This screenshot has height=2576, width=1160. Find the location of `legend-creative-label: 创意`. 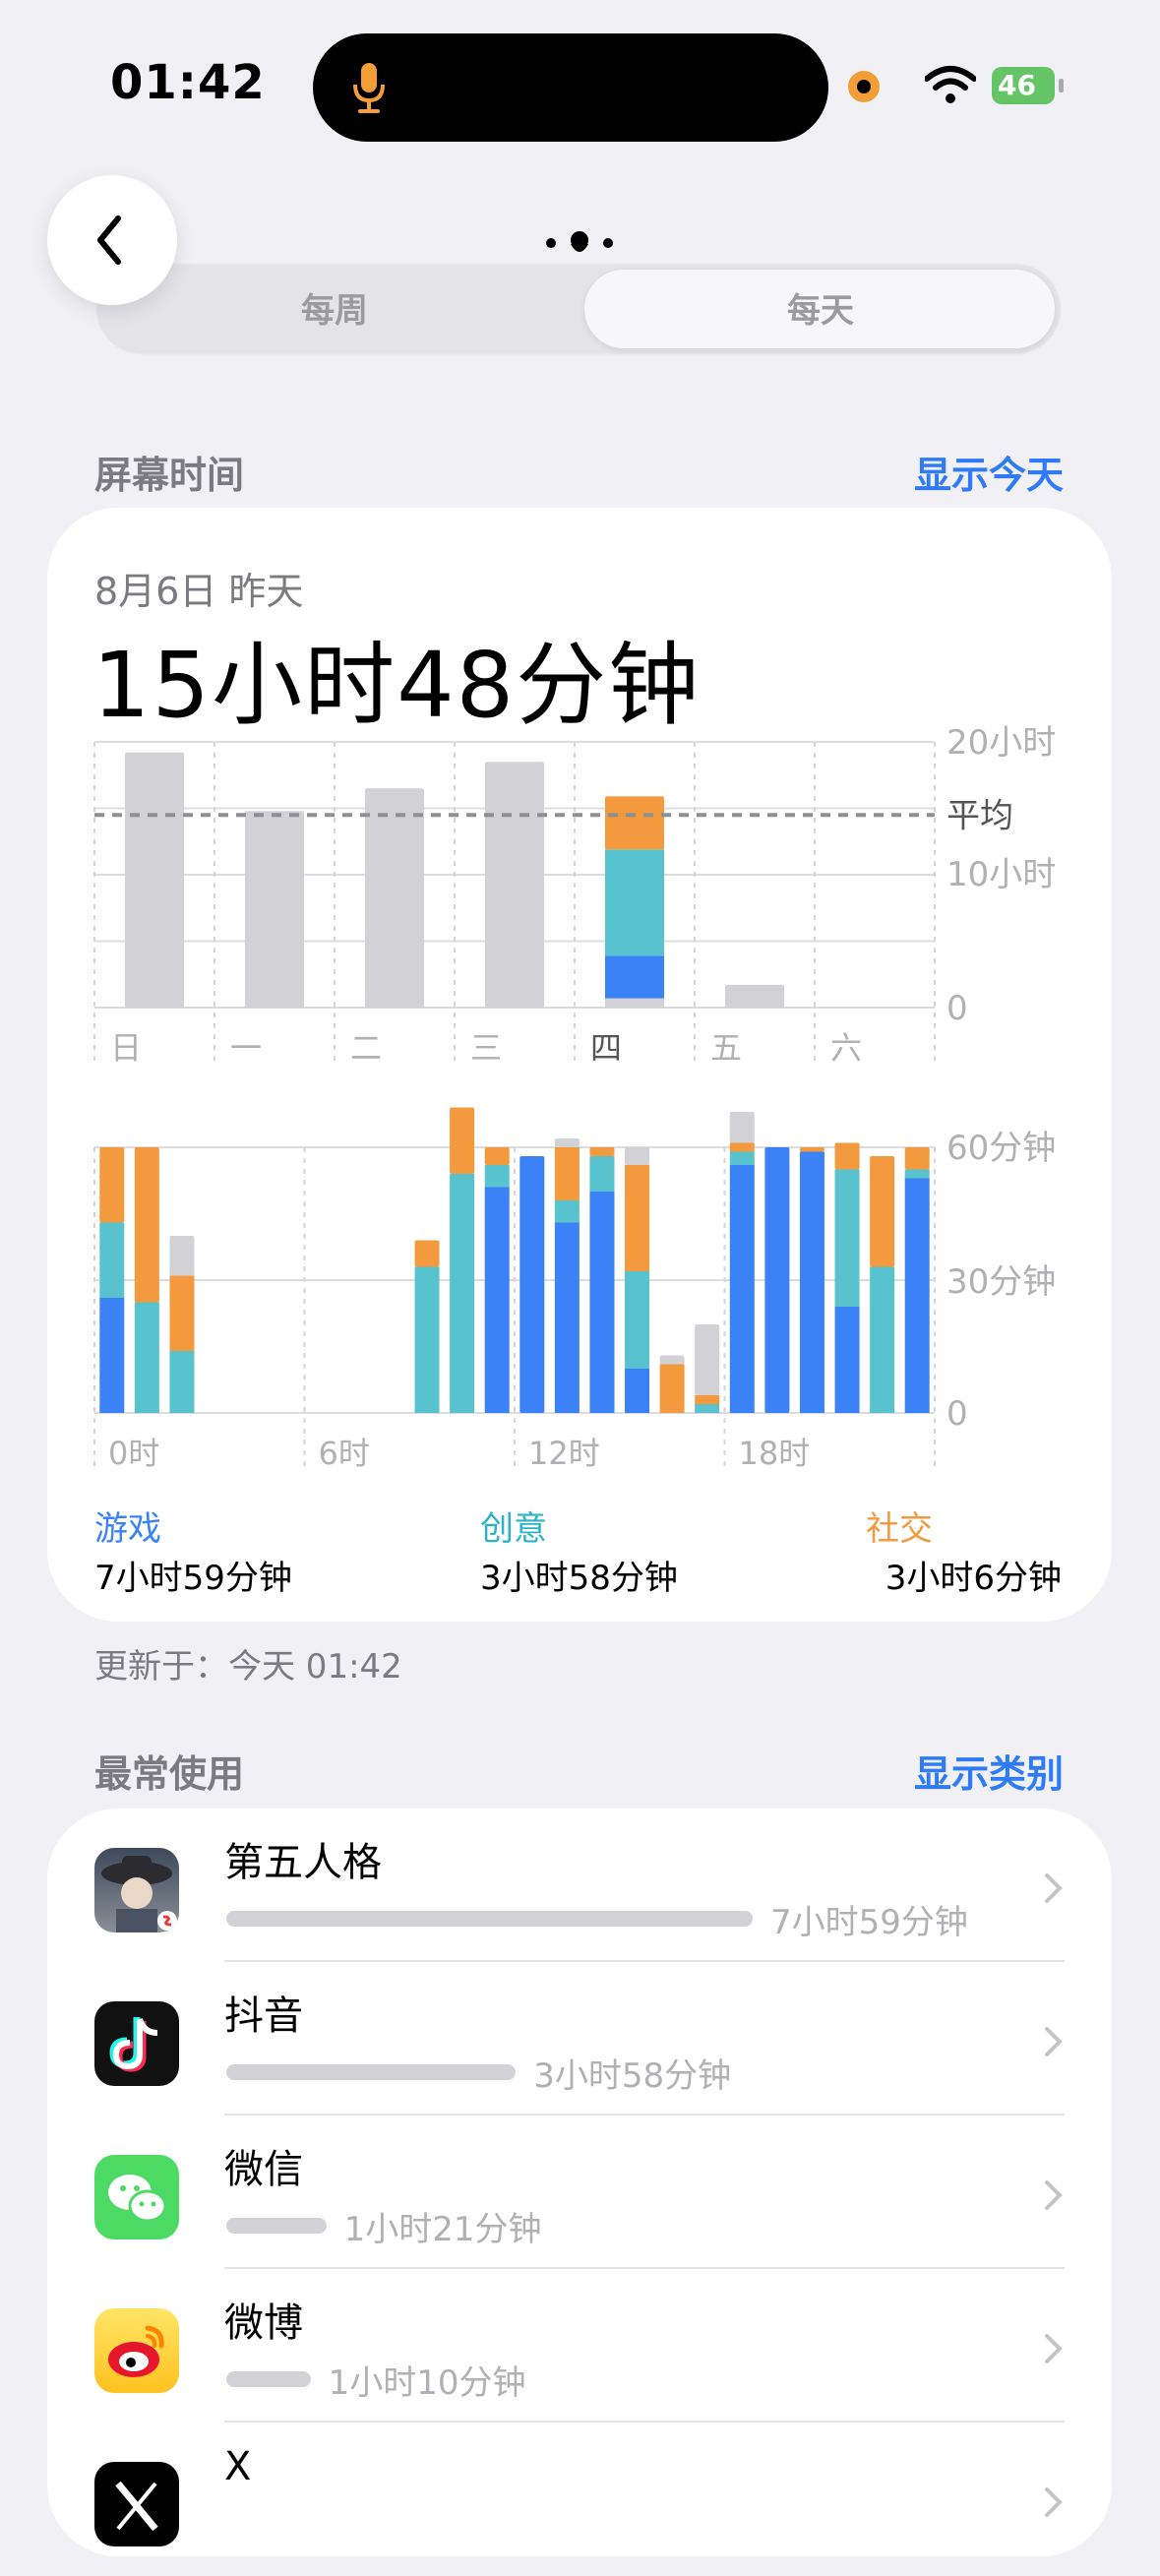

legend-creative-label: 创意 is located at coordinates (513, 1529).